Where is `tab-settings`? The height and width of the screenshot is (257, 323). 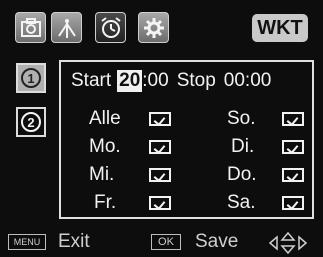
tab-settings is located at coordinates (153, 27).